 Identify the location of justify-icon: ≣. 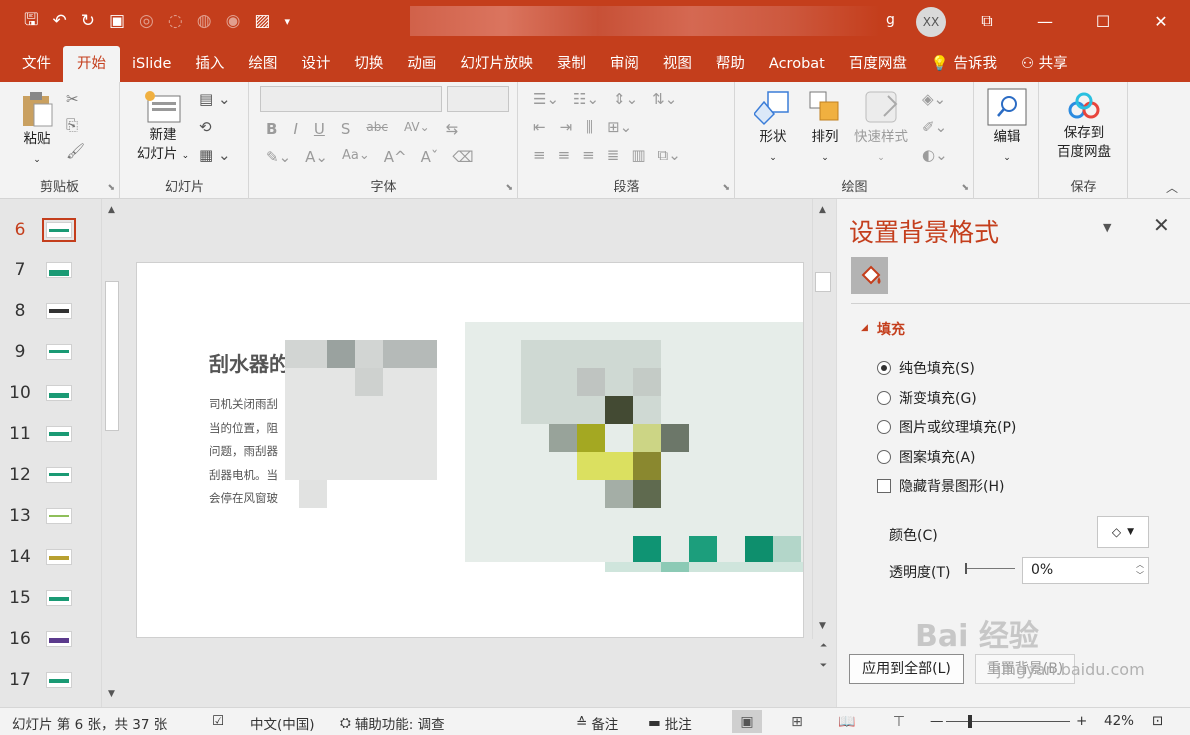
(613, 155).